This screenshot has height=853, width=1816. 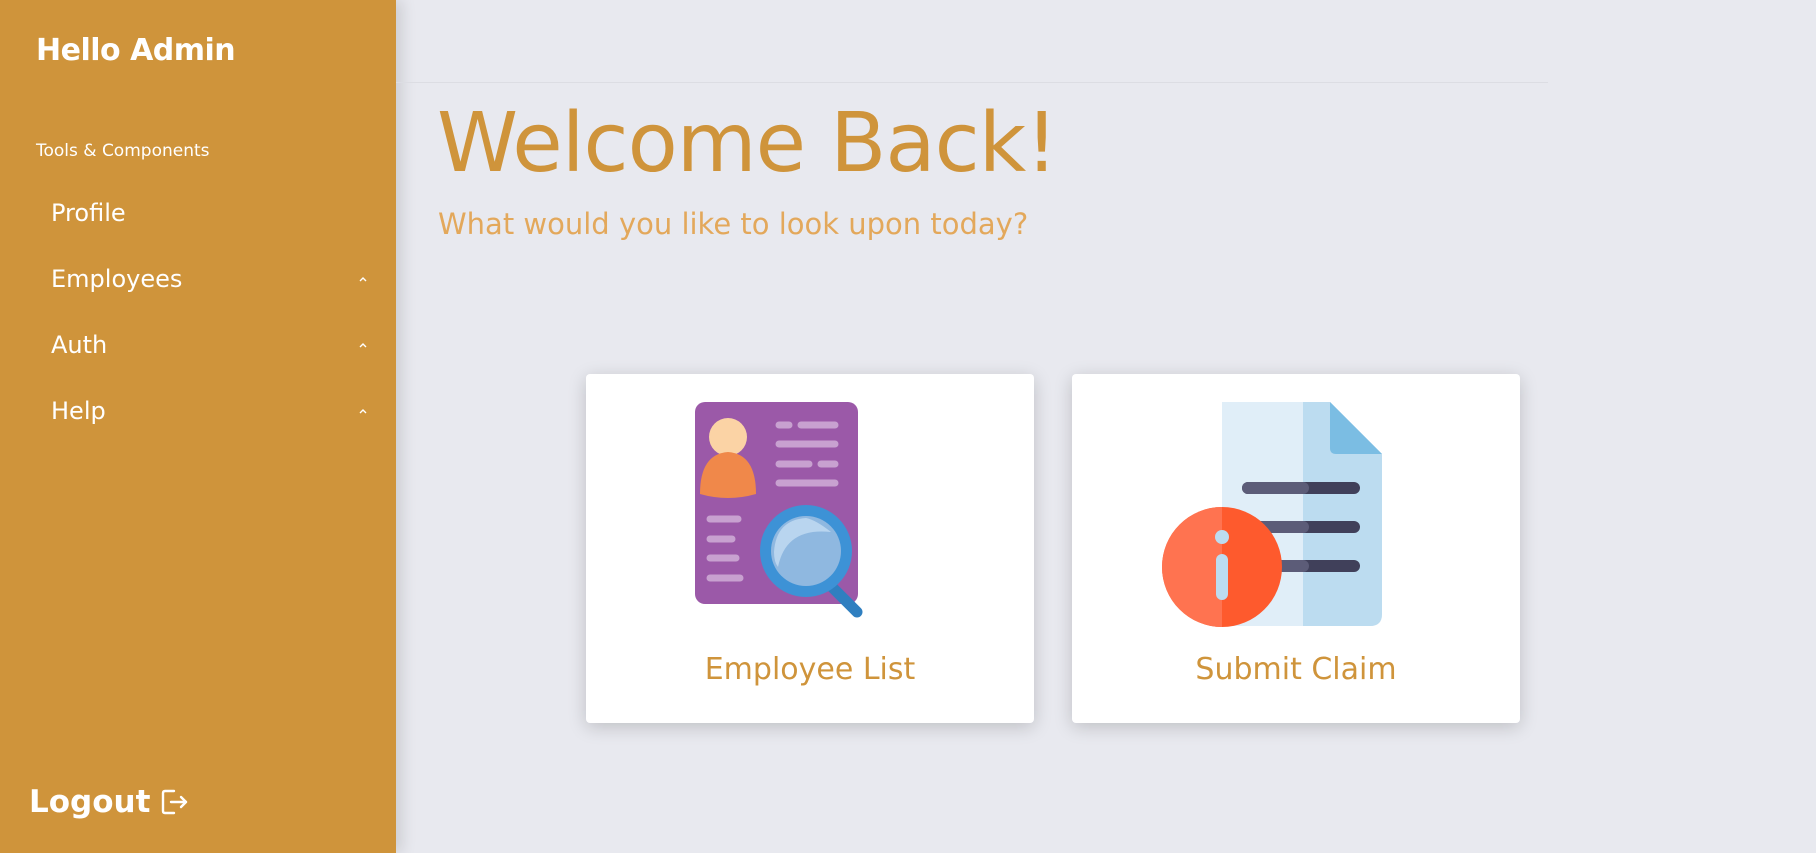 What do you see at coordinates (117, 279) in the screenshot?
I see `sidebar-item-label: Employees` at bounding box center [117, 279].